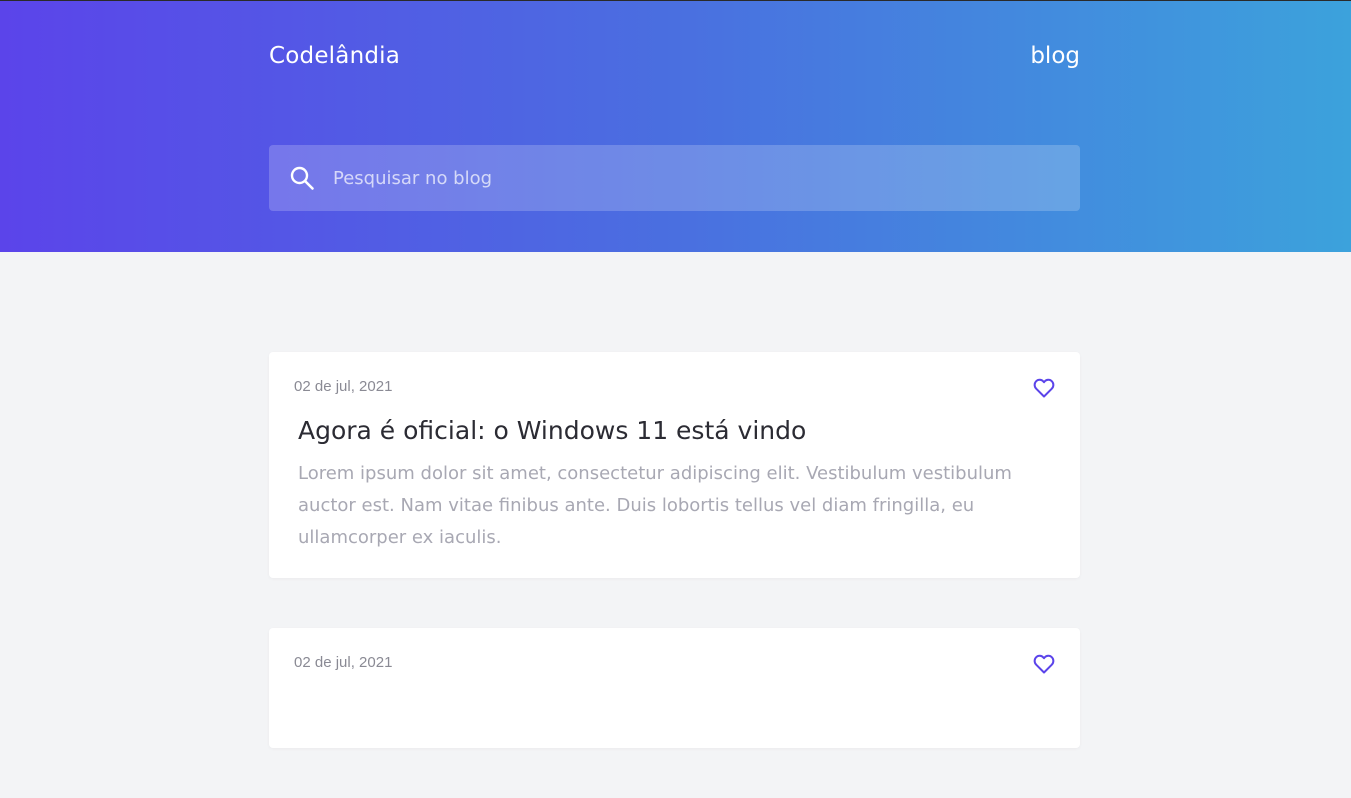 This screenshot has width=1351, height=798. I want to click on search-bar, so click(674, 178).